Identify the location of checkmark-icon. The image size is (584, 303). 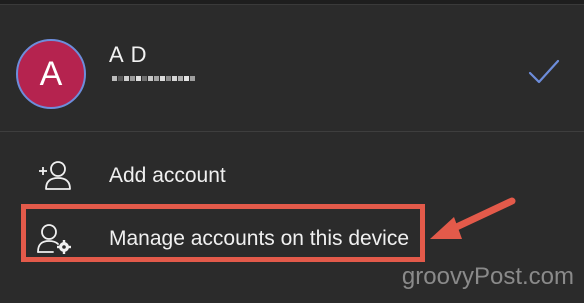
(544, 71).